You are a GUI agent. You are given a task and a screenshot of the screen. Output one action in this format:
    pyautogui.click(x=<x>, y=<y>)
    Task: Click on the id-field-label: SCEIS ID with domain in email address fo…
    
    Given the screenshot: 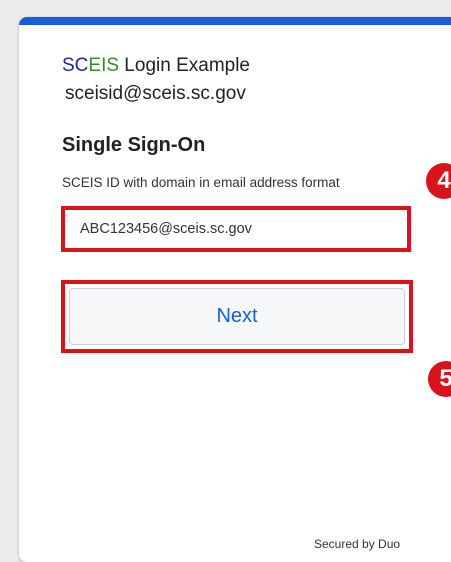 What is the action you would take?
    pyautogui.click(x=201, y=182)
    